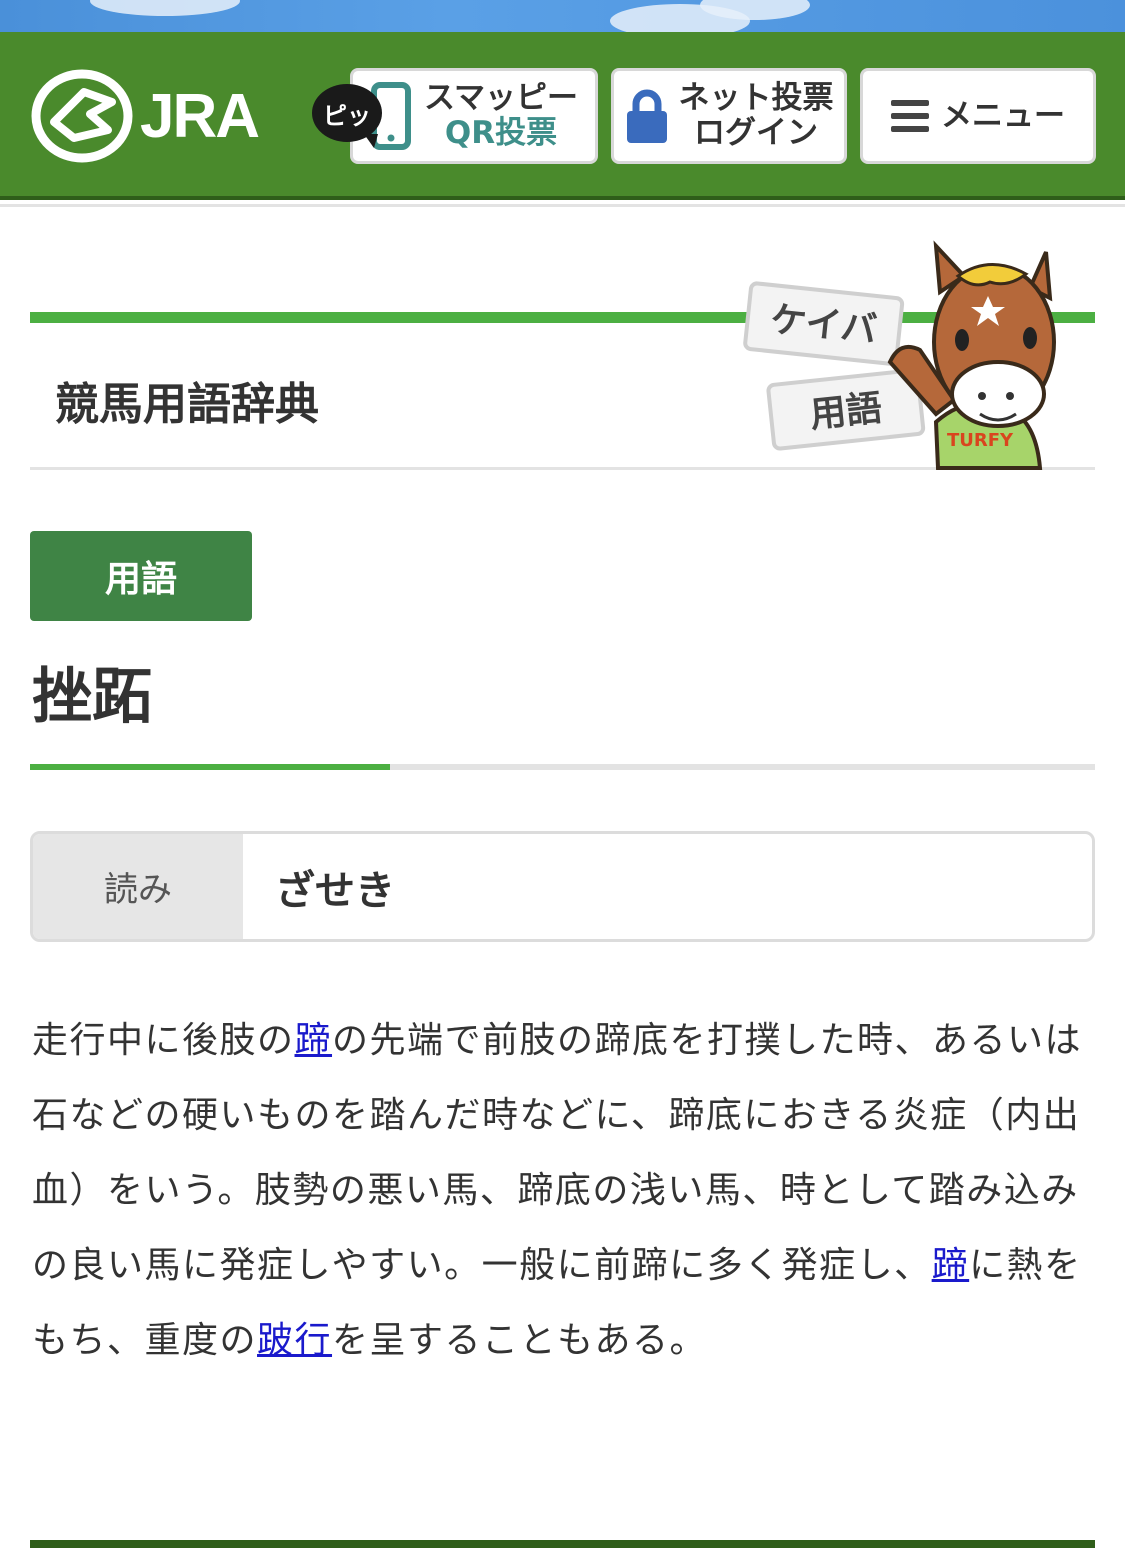 The width and height of the screenshot is (1125, 1548). Describe the element at coordinates (646, 116) in the screenshot. I see `lock-icon` at that location.